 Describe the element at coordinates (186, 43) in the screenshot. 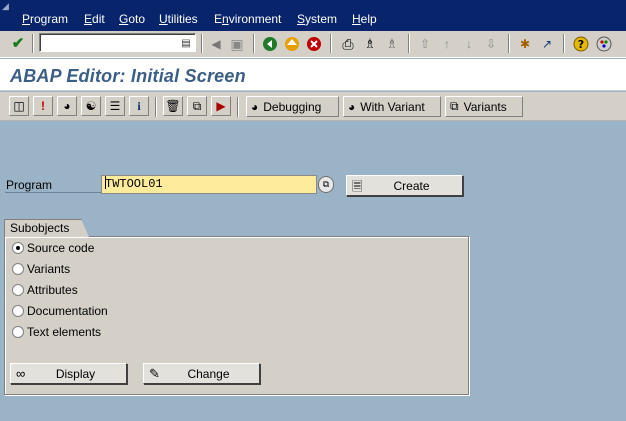

I see `command-dropdown-icon: ▤` at that location.